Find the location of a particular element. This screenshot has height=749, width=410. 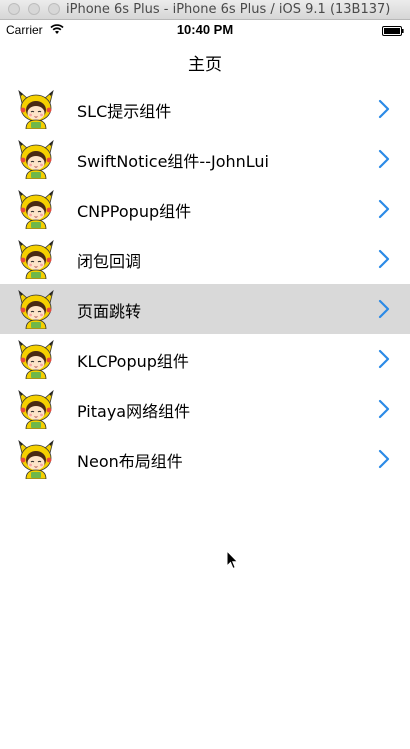

navigation-bar: 主页 is located at coordinates (205, 61).